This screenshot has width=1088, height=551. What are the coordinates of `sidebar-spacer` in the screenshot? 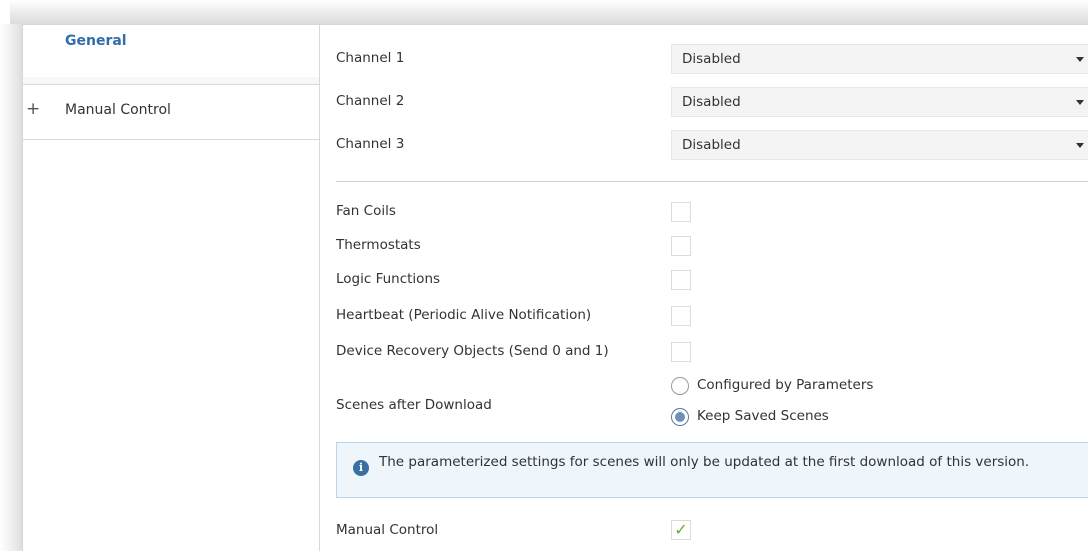 It's located at (171, 80).